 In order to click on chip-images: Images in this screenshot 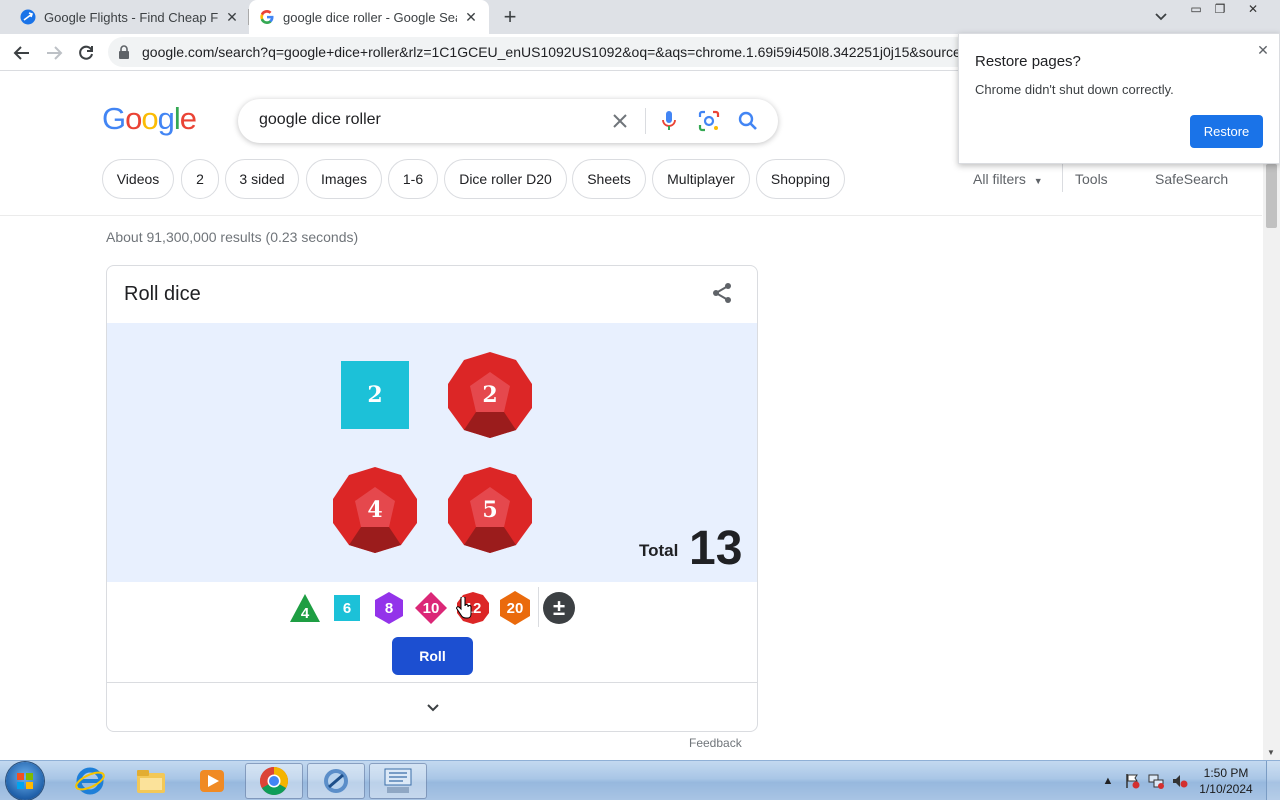, I will do `click(344, 179)`.